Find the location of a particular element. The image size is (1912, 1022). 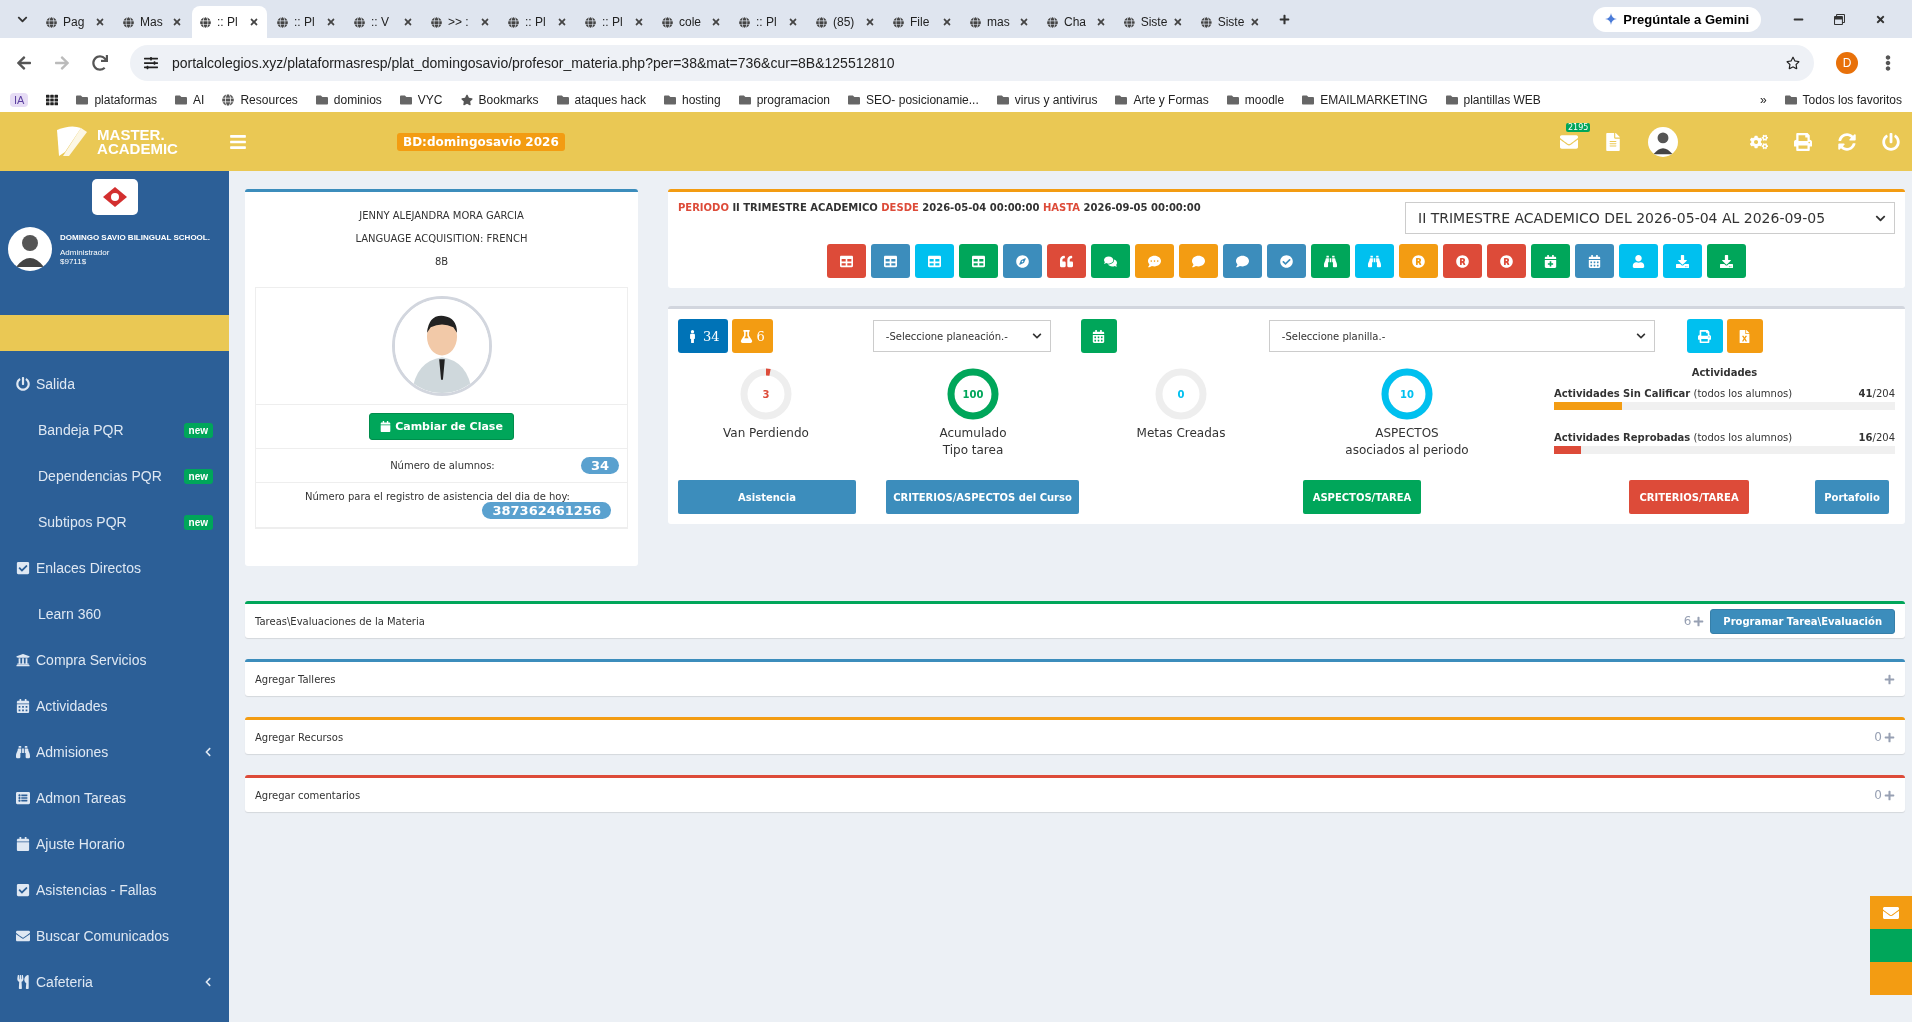

bookmark: dominios is located at coordinates (348, 100).